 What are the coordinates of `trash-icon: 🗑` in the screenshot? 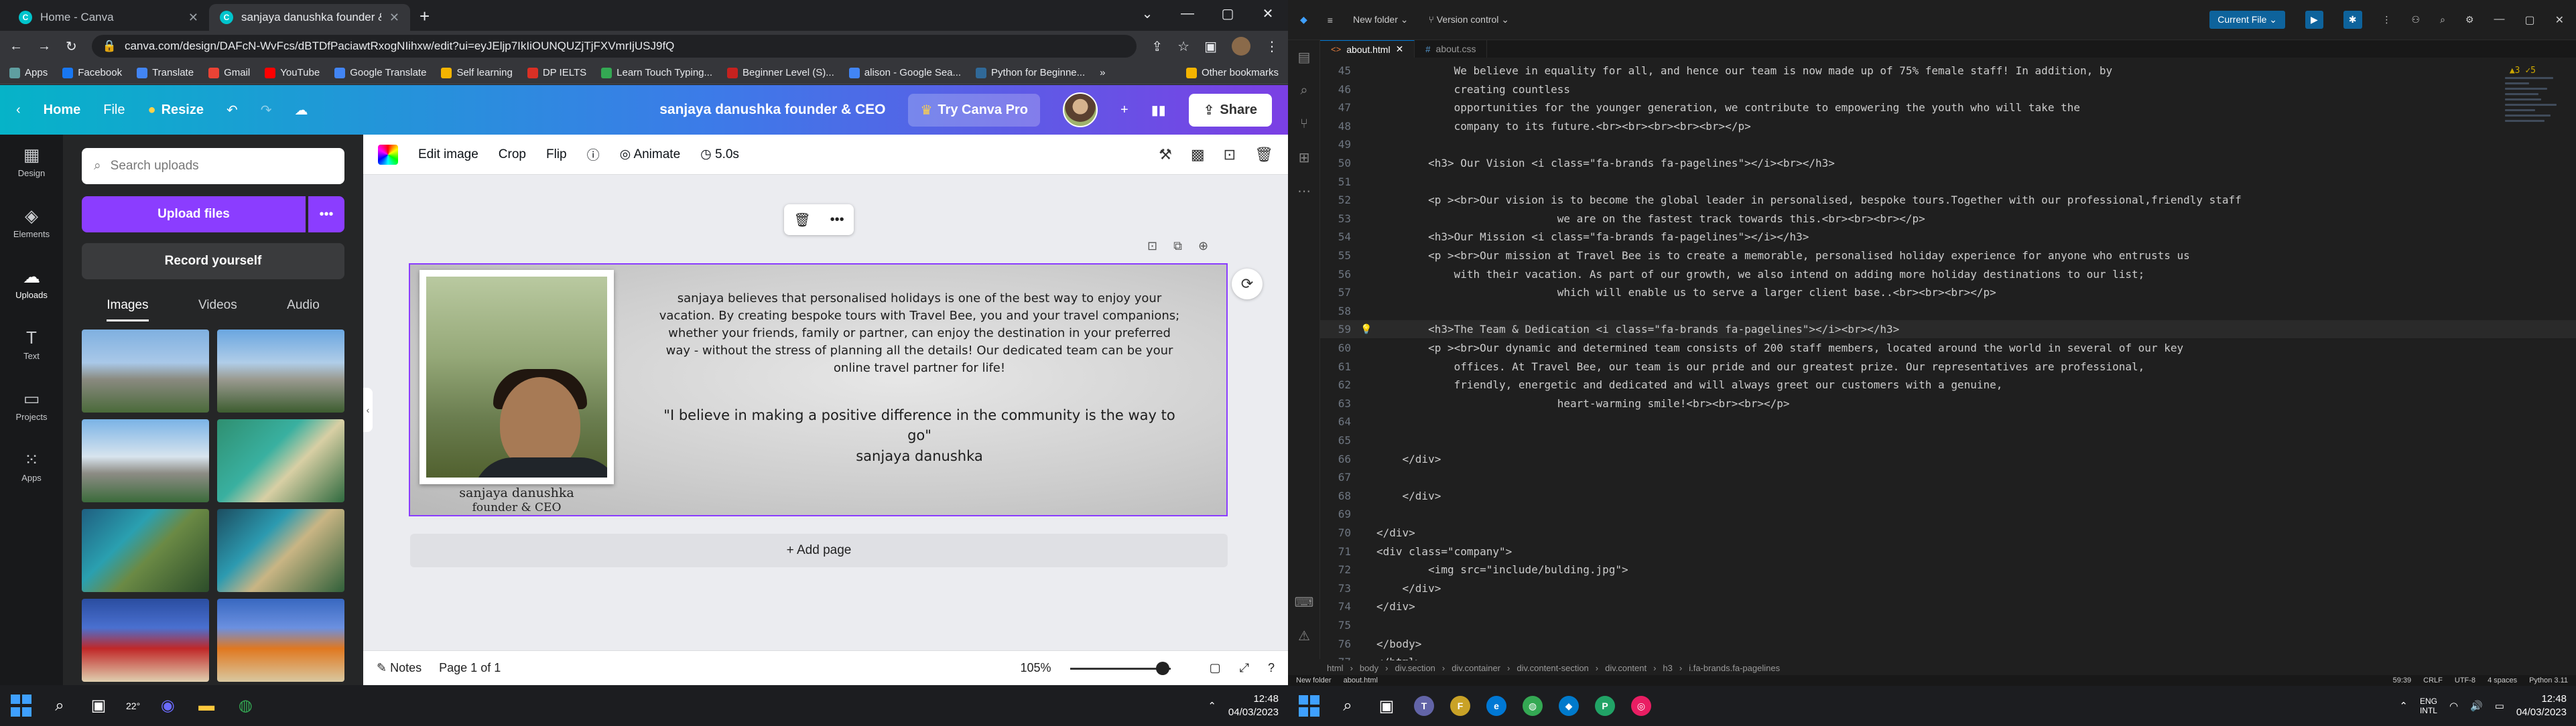 It's located at (801, 220).